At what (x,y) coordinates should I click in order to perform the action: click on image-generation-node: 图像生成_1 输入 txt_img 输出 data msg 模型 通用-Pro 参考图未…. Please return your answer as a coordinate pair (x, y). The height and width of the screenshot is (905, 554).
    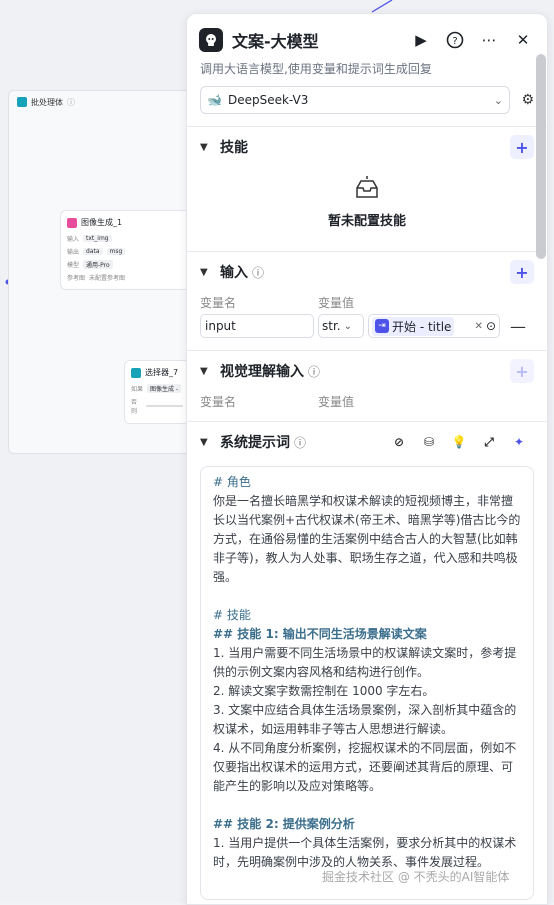
    Looking at the image, I should click on (125, 250).